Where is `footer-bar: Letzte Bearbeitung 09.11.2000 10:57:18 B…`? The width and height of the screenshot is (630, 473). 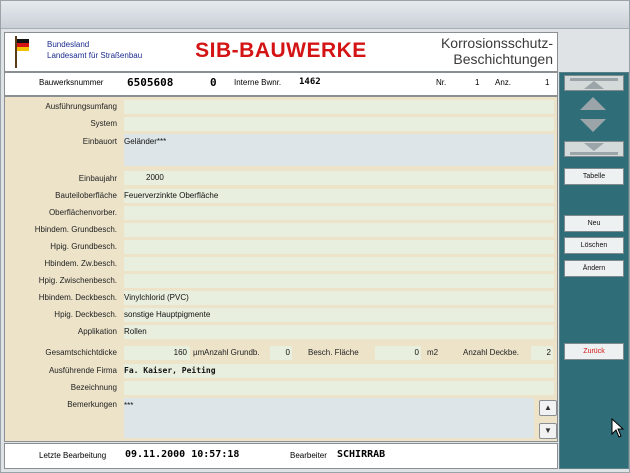
footer-bar: Letzte Bearbeitung 09.11.2000 10:57:18 B… is located at coordinates (281, 456).